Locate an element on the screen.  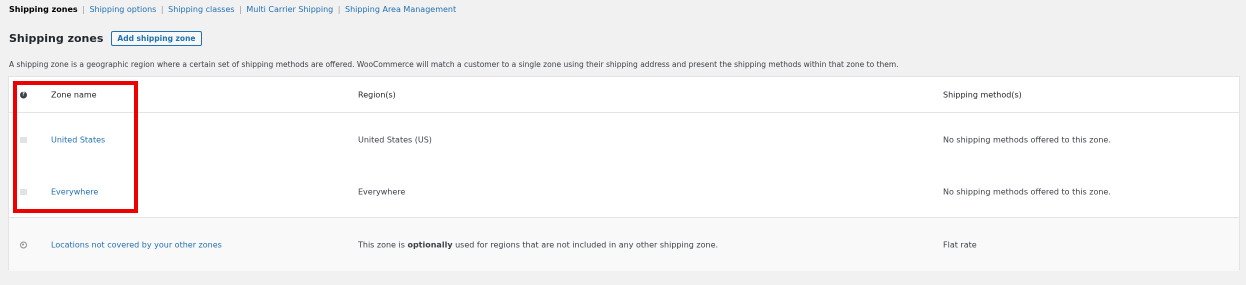
subnav-item-multi-carrier-shipping: Multi Carrier Shipping is located at coordinates (289, 9).